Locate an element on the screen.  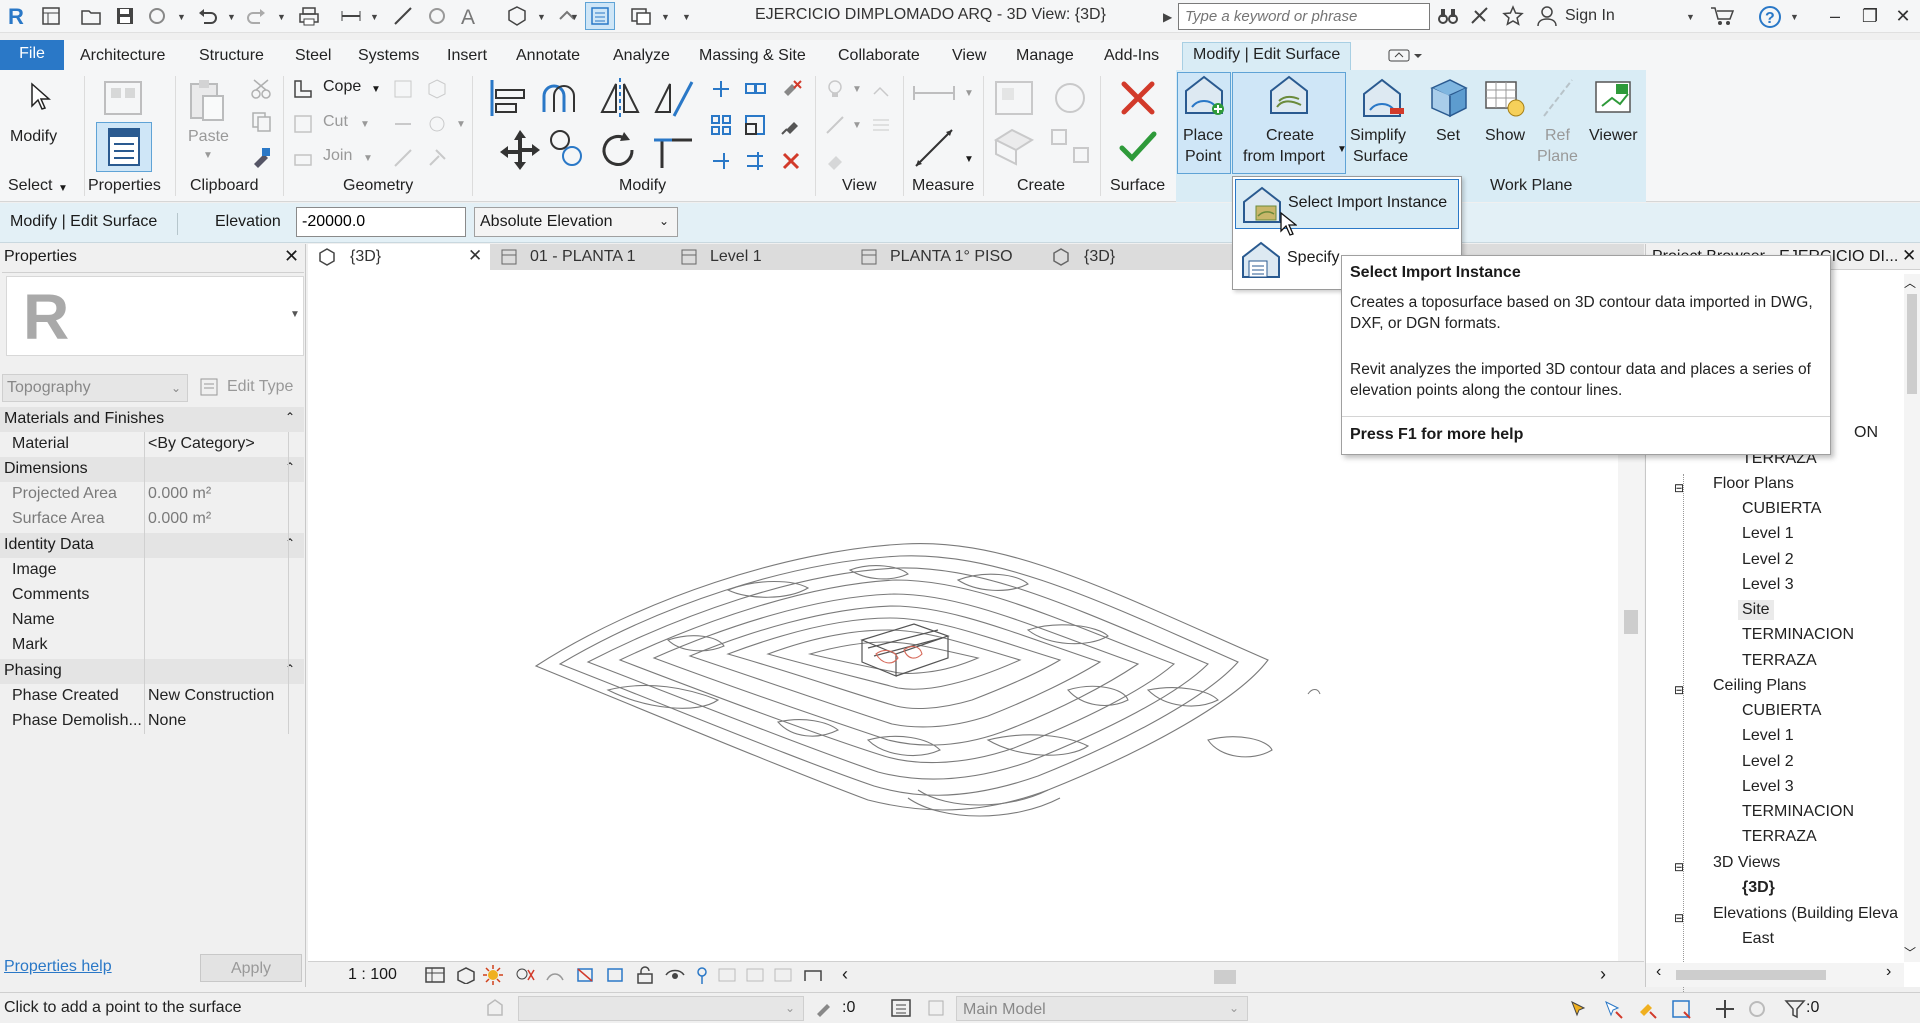
restore-icon: ❐ is located at coordinates (1870, 17).